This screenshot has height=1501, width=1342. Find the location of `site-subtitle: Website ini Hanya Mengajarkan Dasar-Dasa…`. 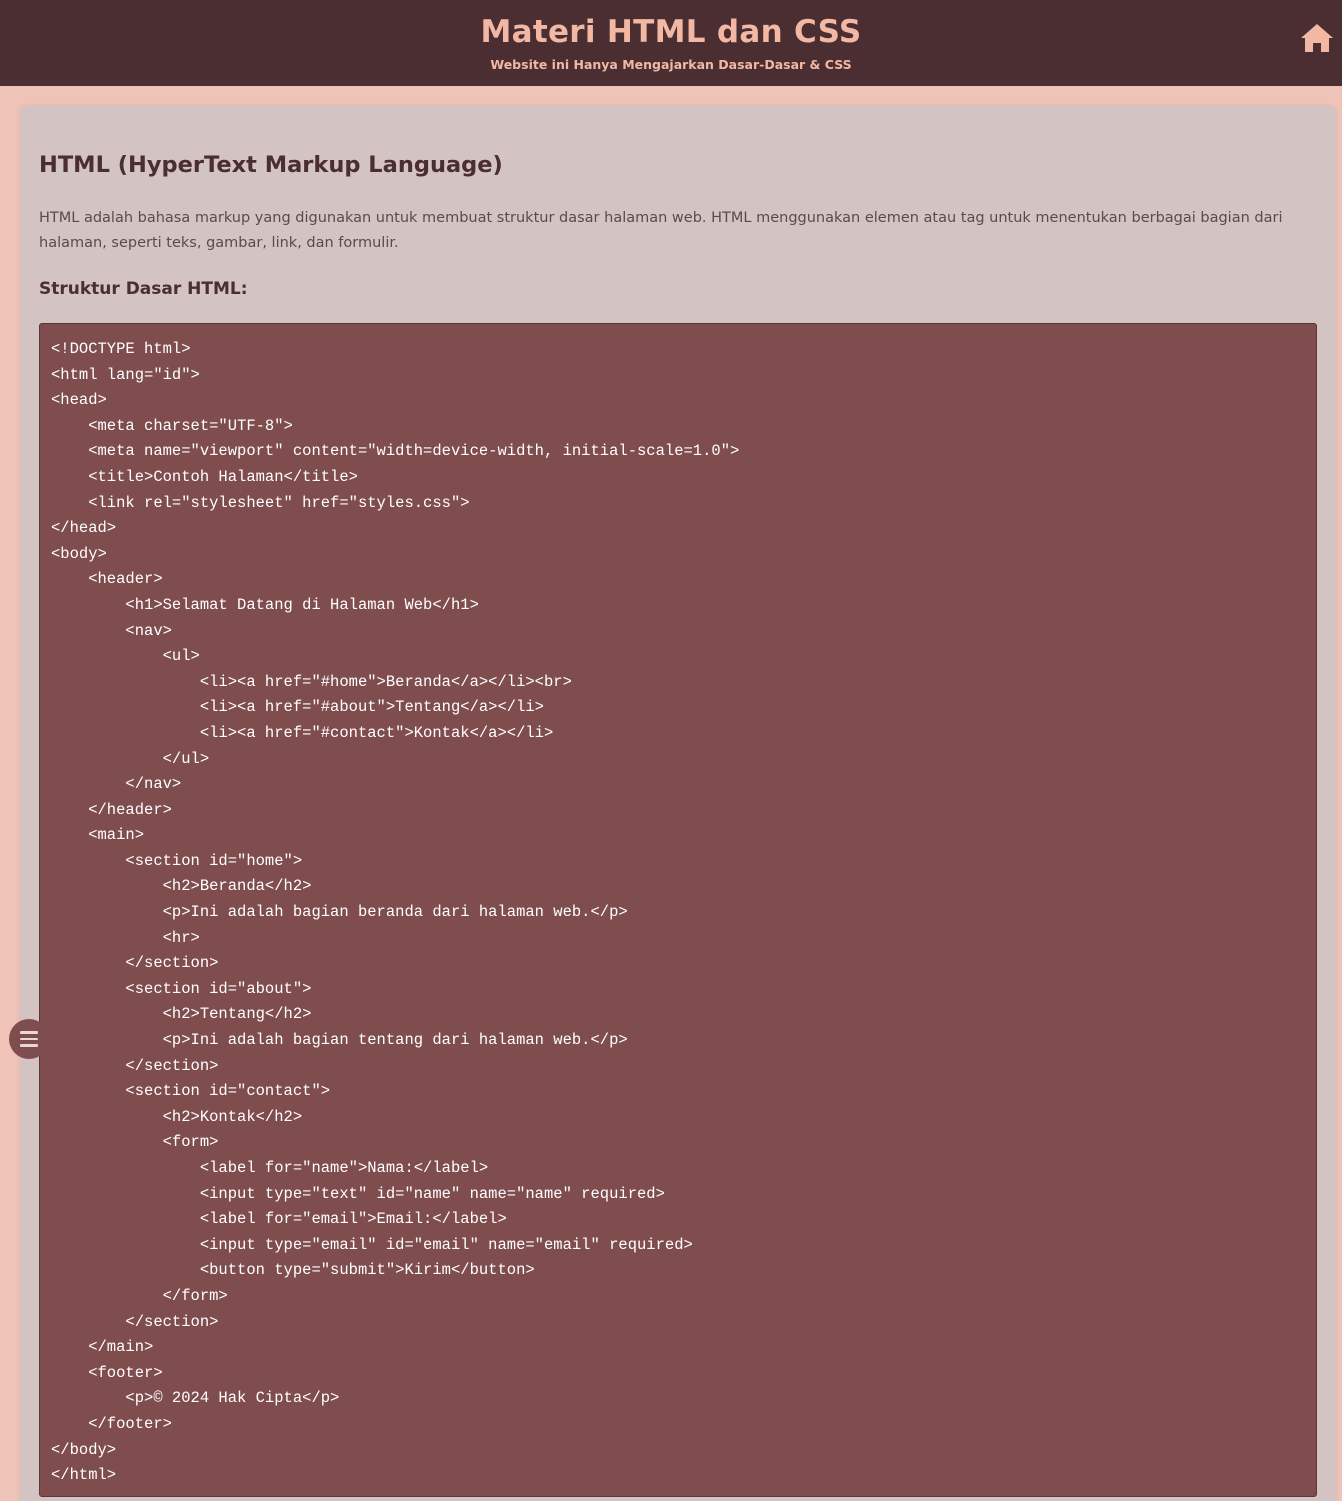

site-subtitle: Website ini Hanya Mengajarkan Dasar-Dasa… is located at coordinates (671, 64).